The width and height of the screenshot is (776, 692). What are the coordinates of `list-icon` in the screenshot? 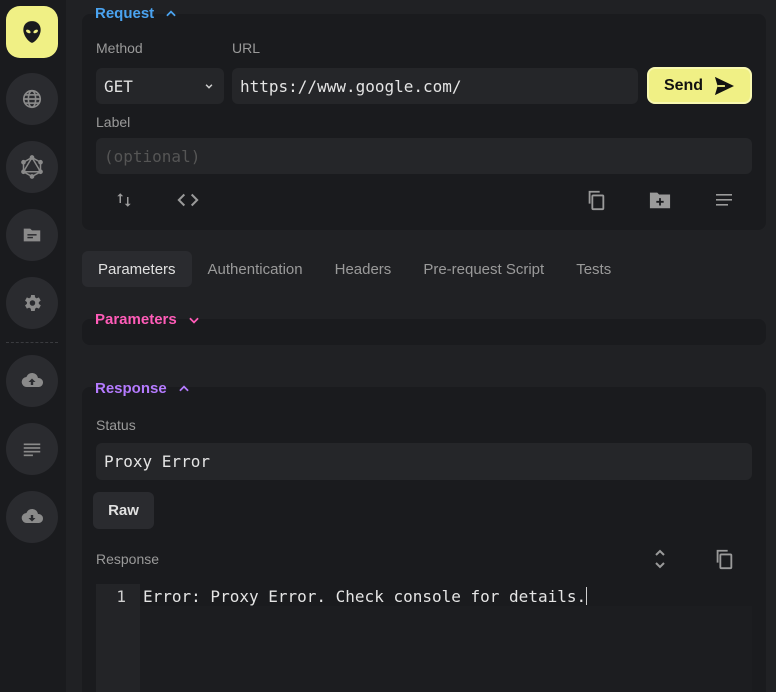 It's located at (32, 450).